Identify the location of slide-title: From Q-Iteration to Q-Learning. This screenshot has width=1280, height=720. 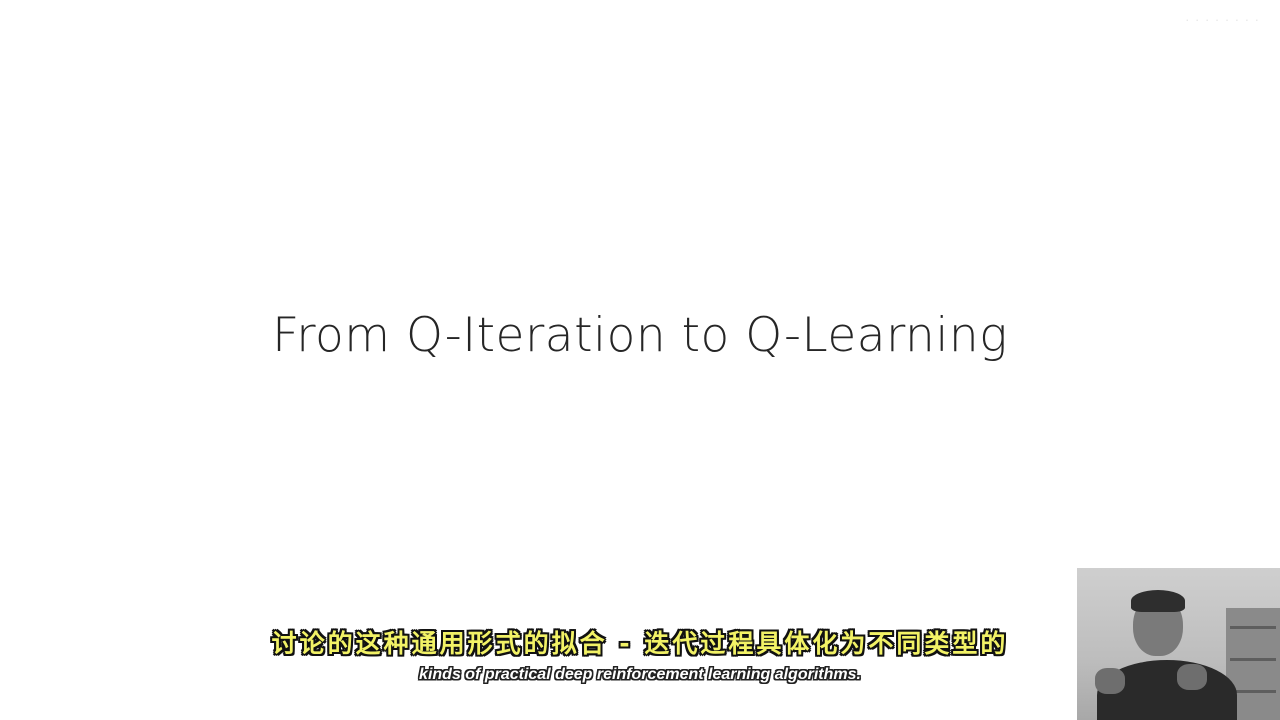
(640, 335).